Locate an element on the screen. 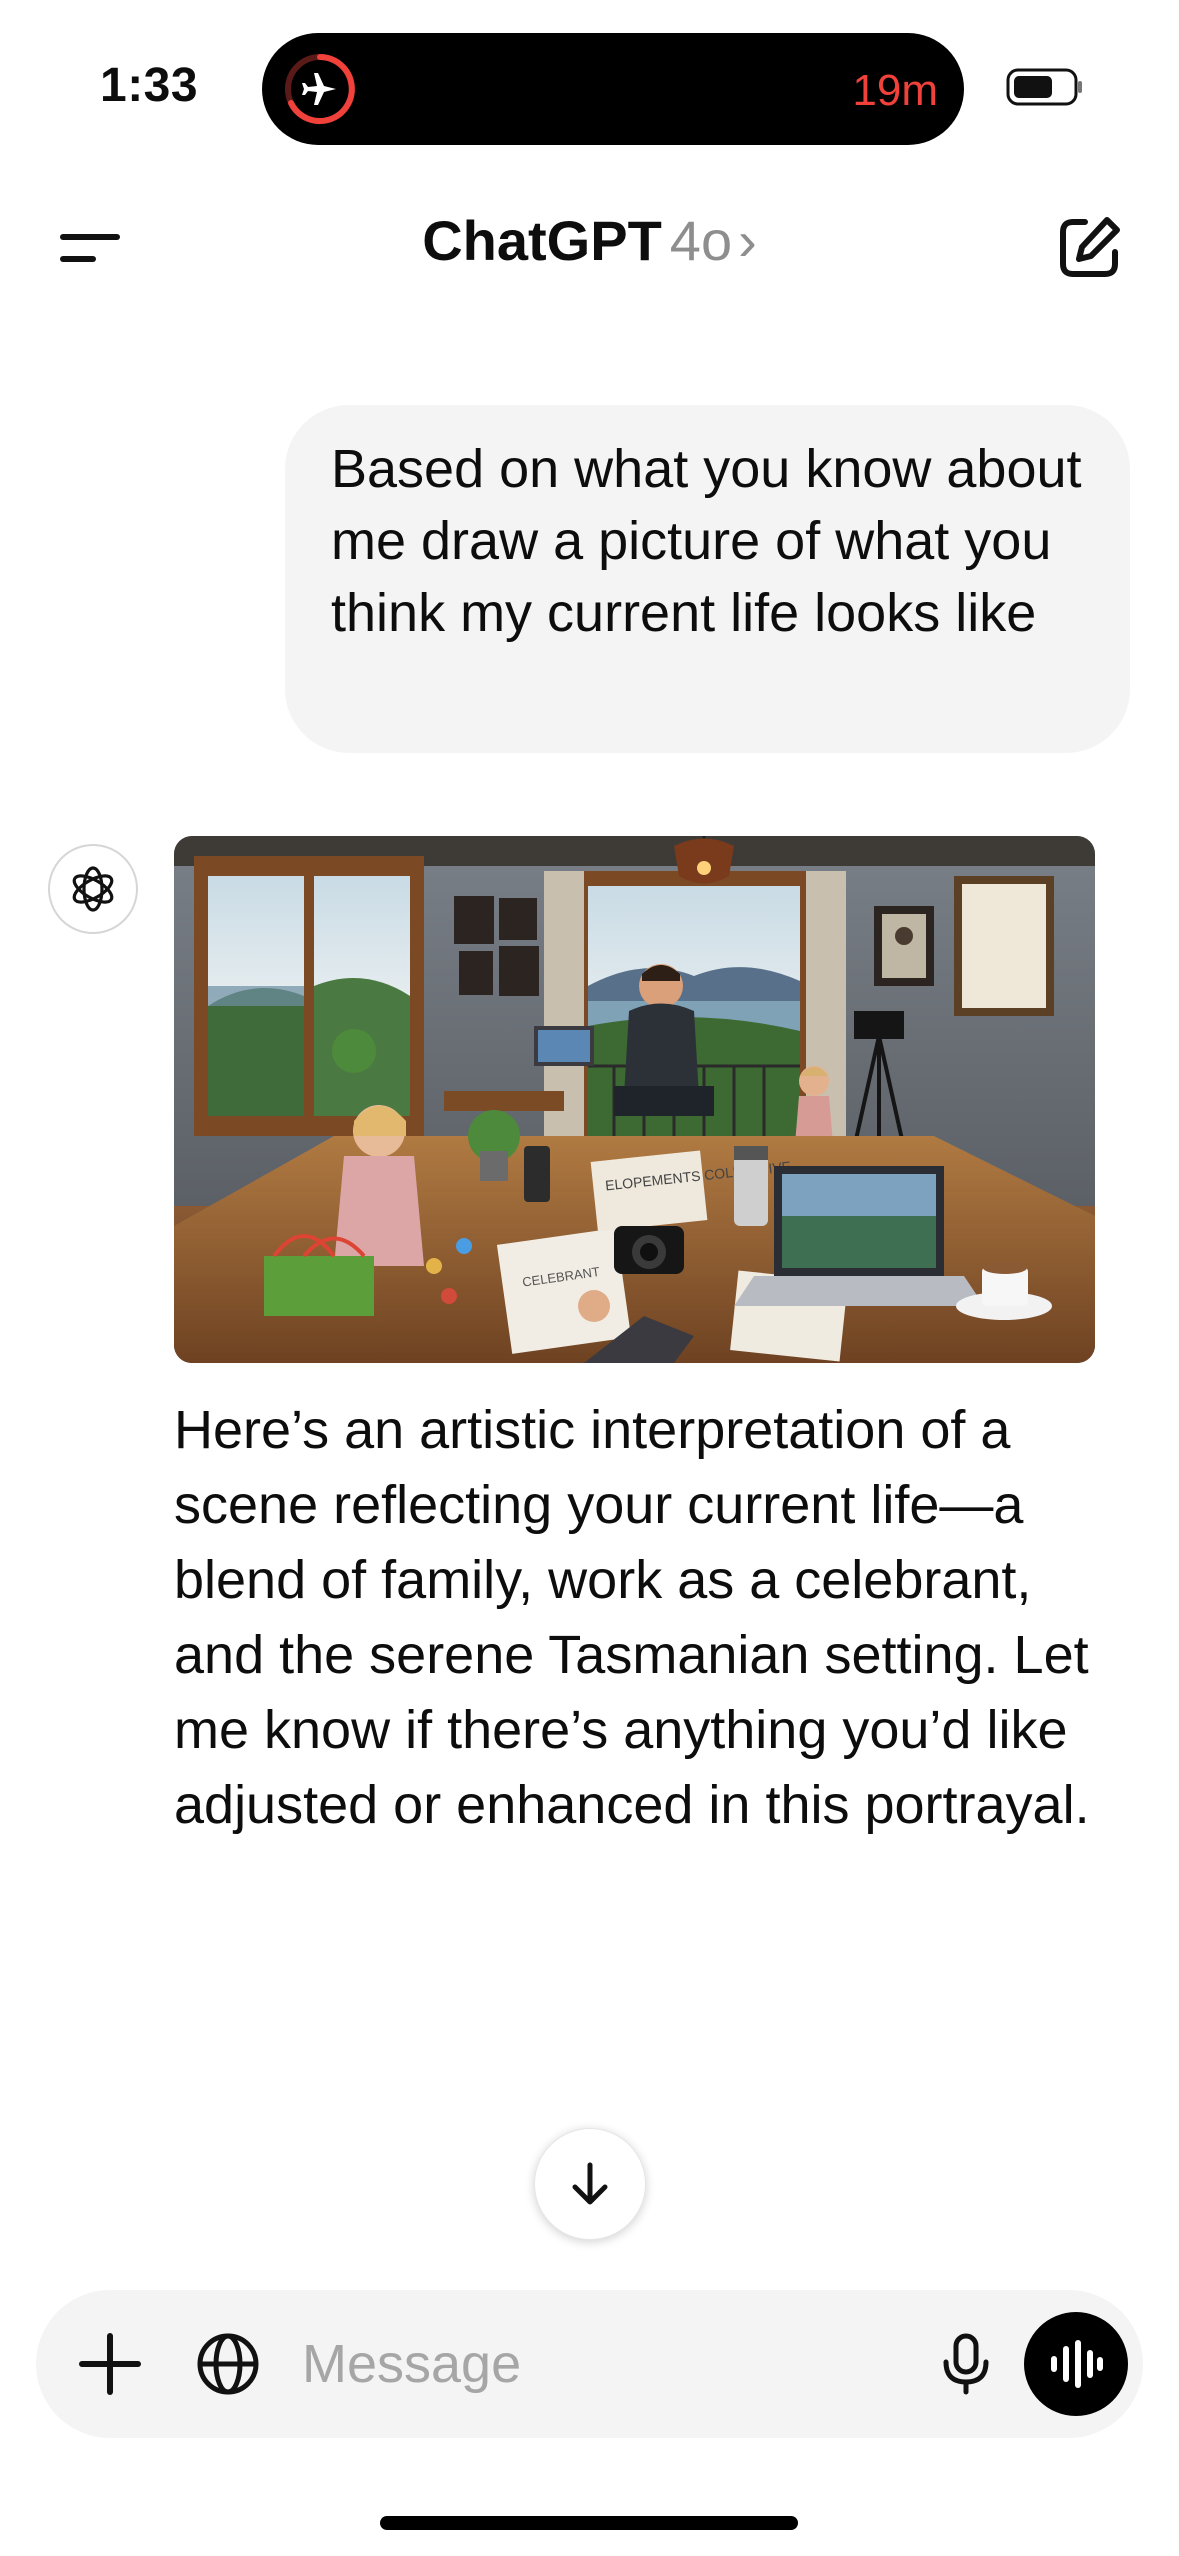 The height and width of the screenshot is (2556, 1179). assistant-avatar is located at coordinates (93, 889).